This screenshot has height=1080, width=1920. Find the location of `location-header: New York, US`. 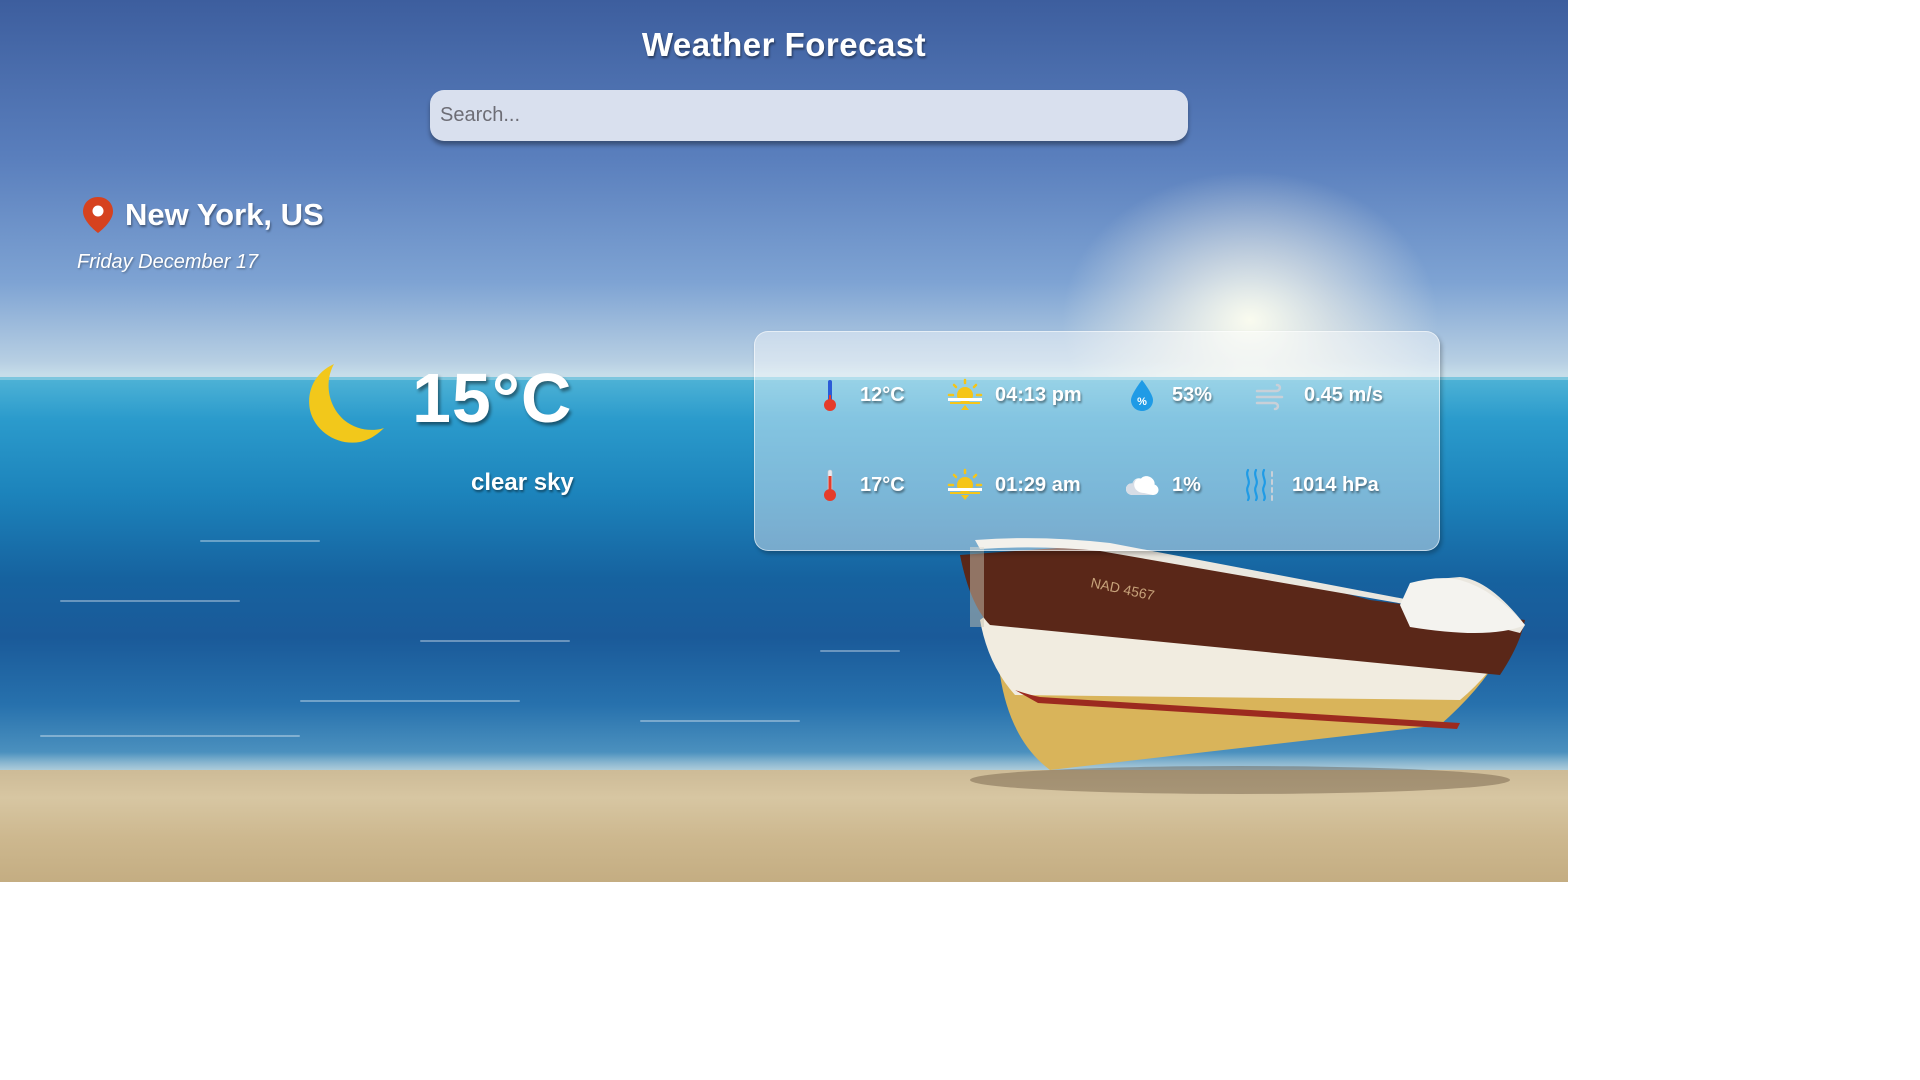

location-header: New York, US is located at coordinates (202, 215).